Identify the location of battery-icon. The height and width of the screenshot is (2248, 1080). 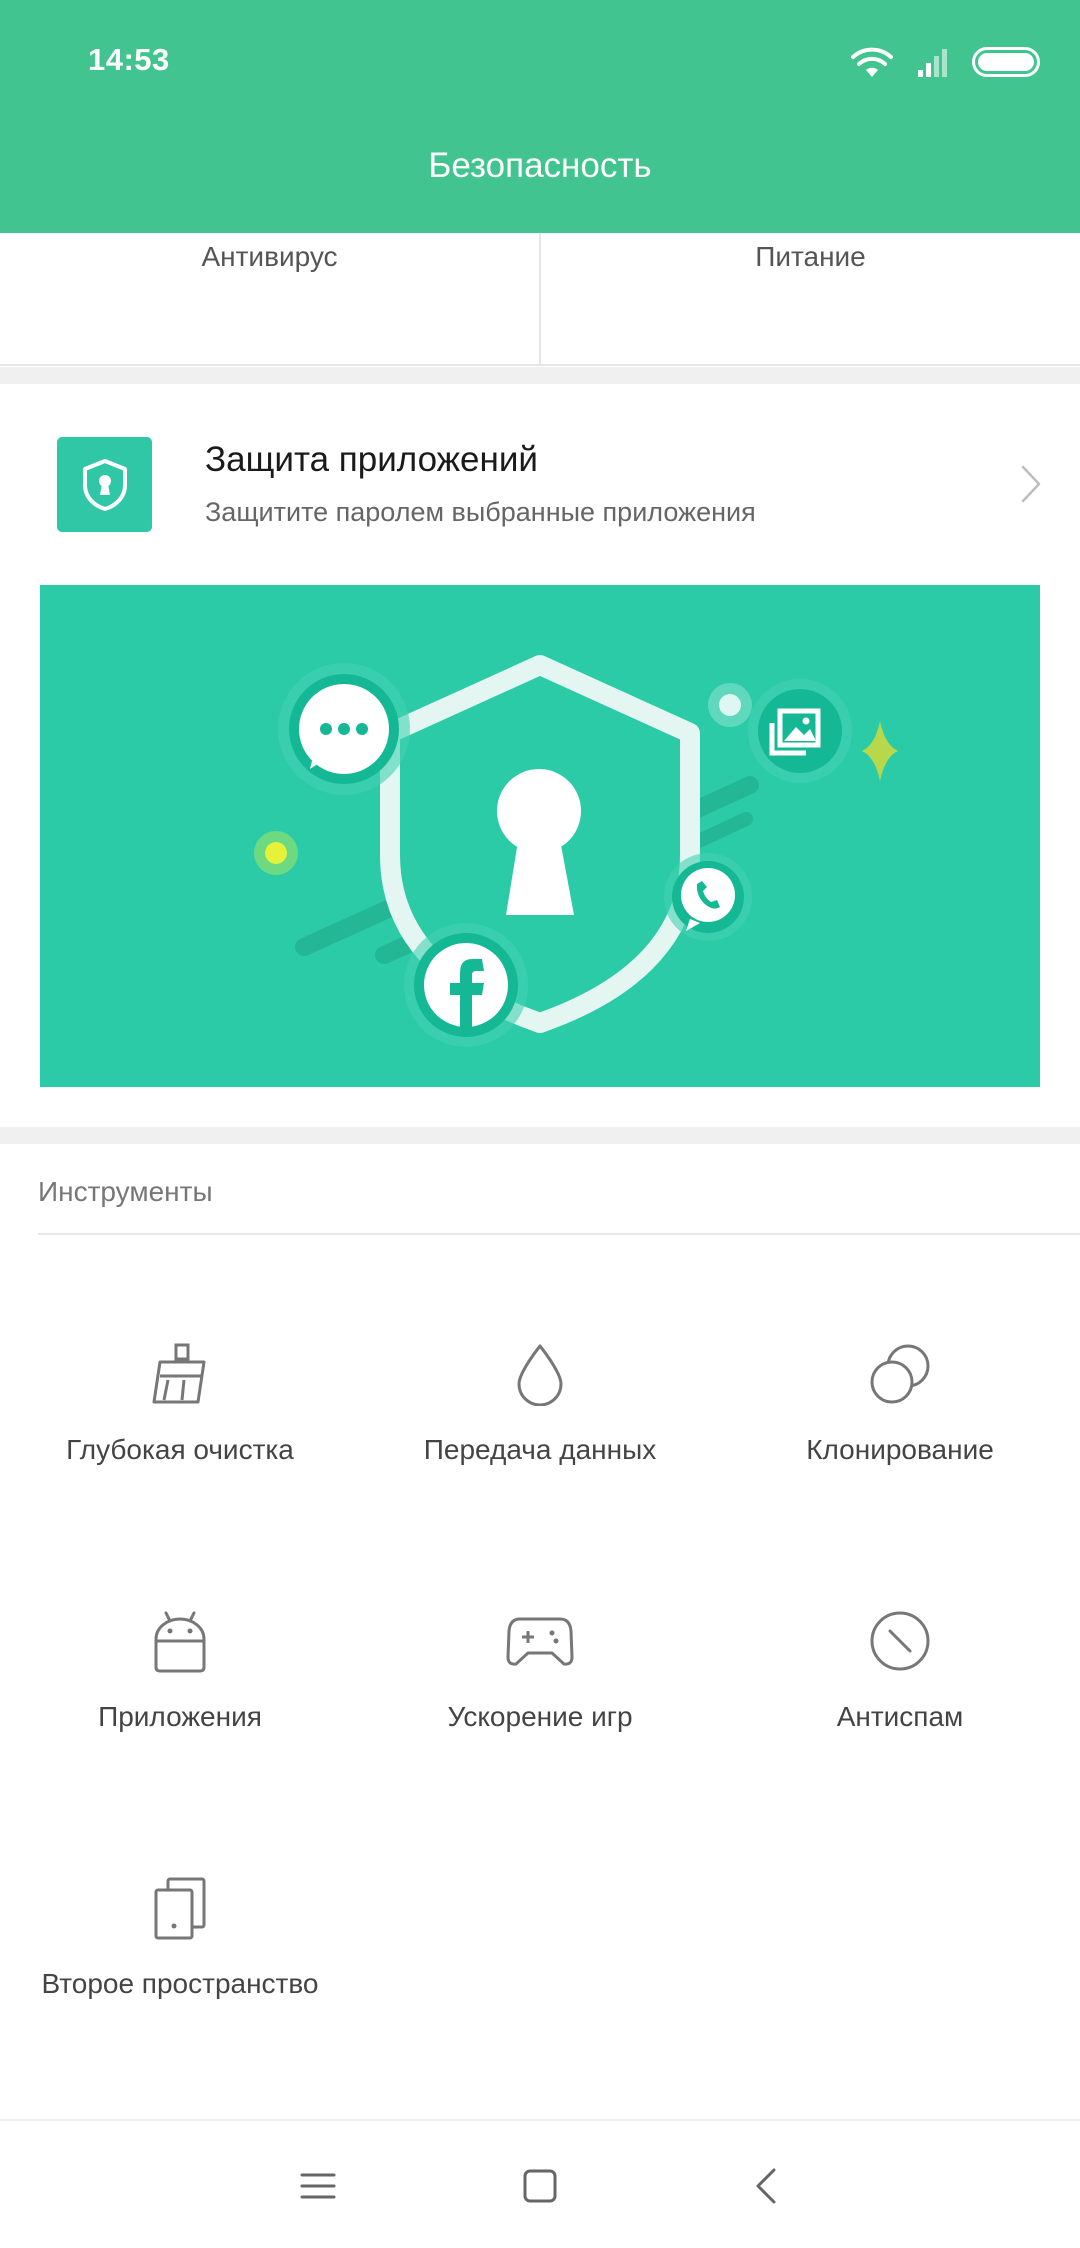
(1006, 62).